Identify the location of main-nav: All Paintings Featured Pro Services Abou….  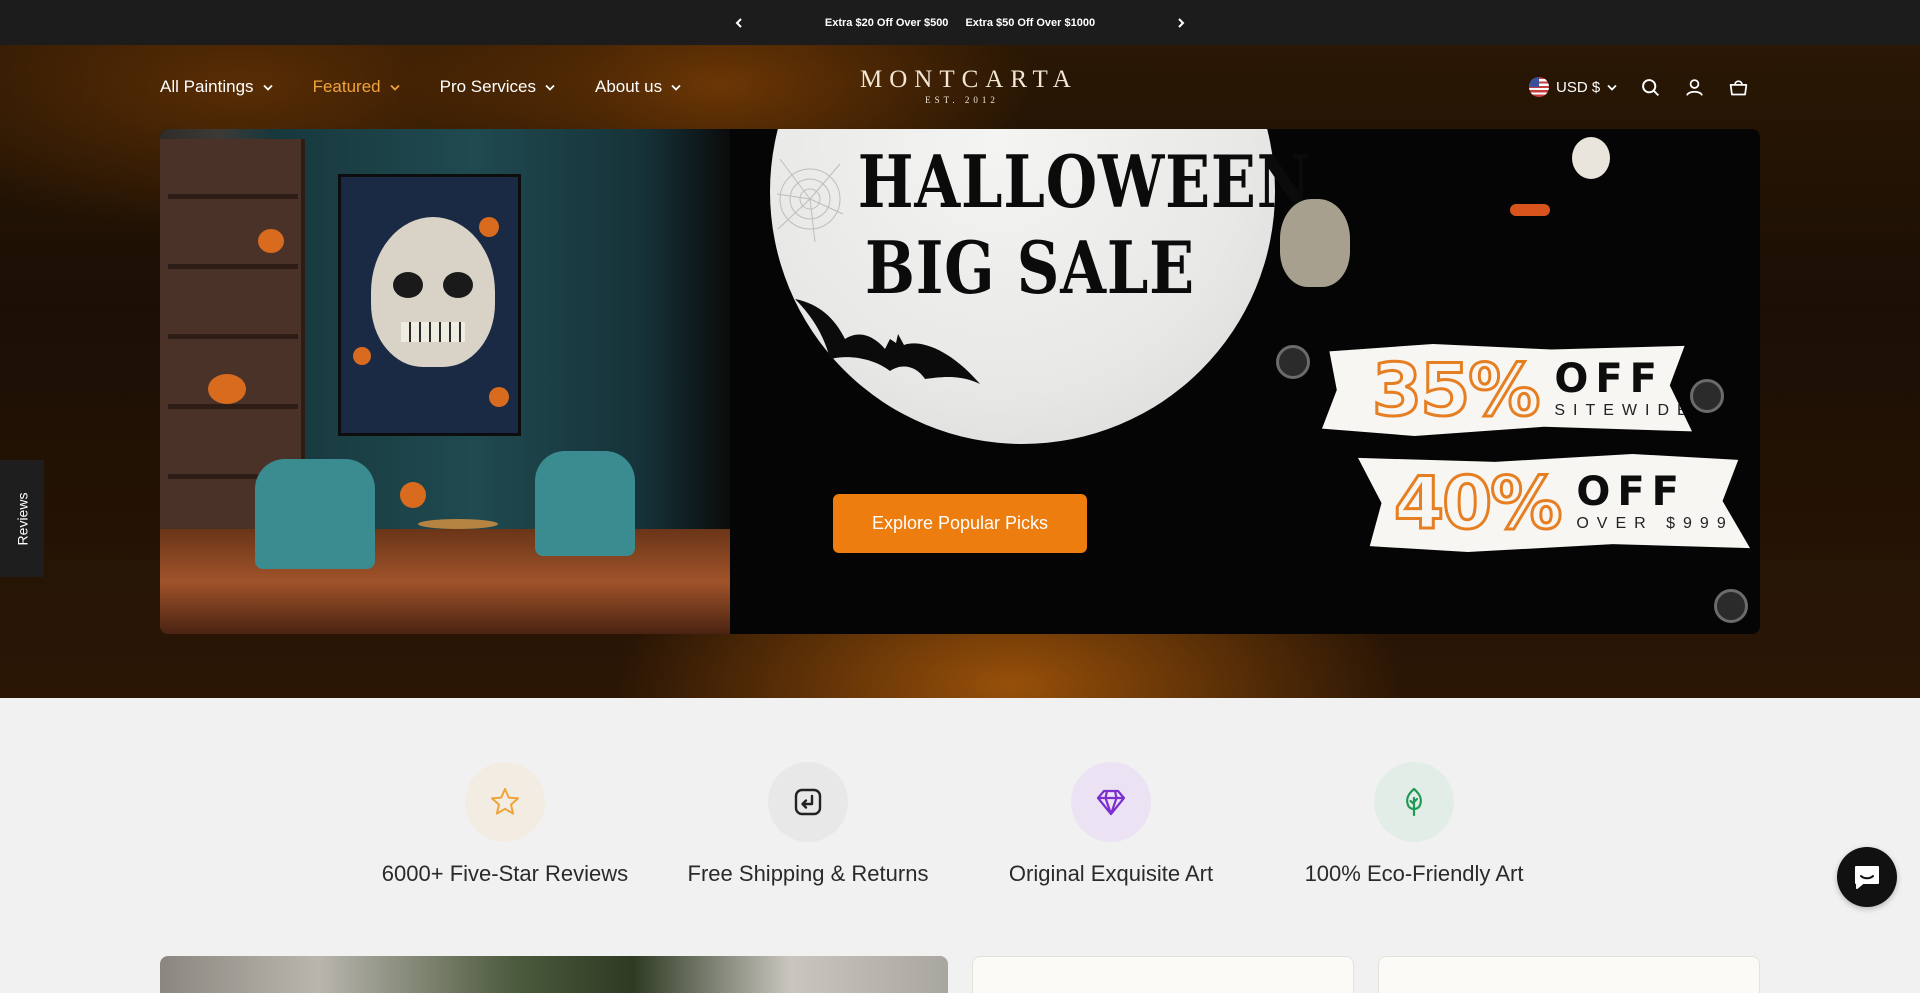
(420, 87).